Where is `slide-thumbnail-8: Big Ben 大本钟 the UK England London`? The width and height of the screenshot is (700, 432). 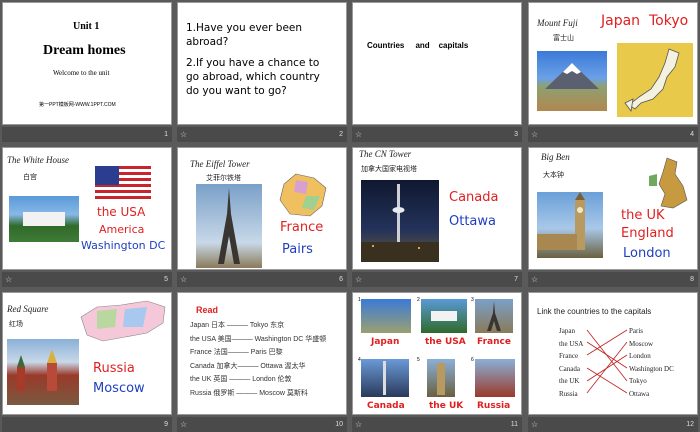
slide-thumbnail-8: Big Ben 大本钟 the UK England London is located at coordinates (613, 208).